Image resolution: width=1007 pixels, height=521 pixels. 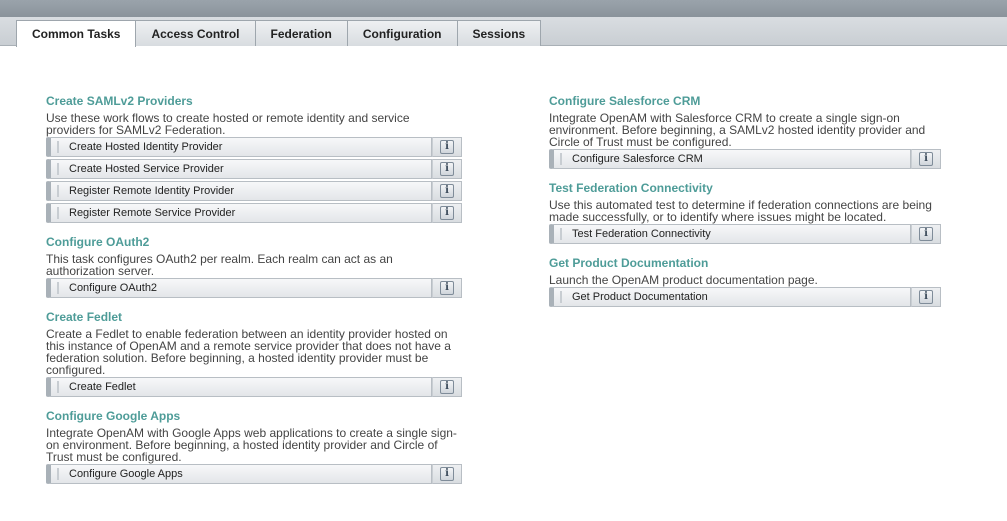 I want to click on task-row: Test Federation Connectivity i, so click(x=745, y=234).